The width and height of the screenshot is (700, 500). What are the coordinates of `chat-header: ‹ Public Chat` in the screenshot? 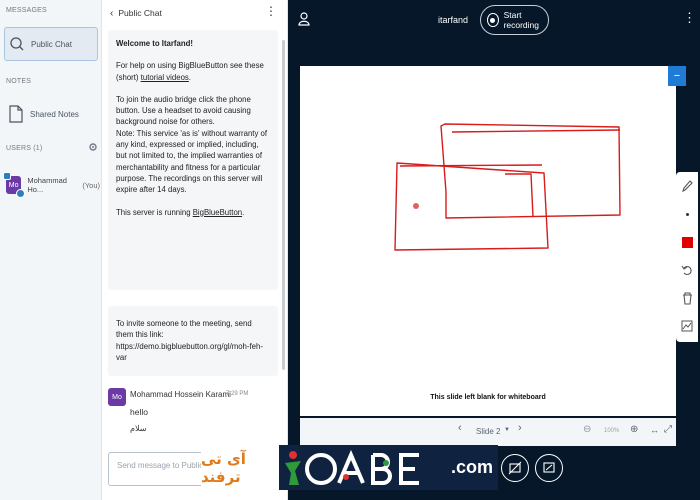 It's located at (195, 13).